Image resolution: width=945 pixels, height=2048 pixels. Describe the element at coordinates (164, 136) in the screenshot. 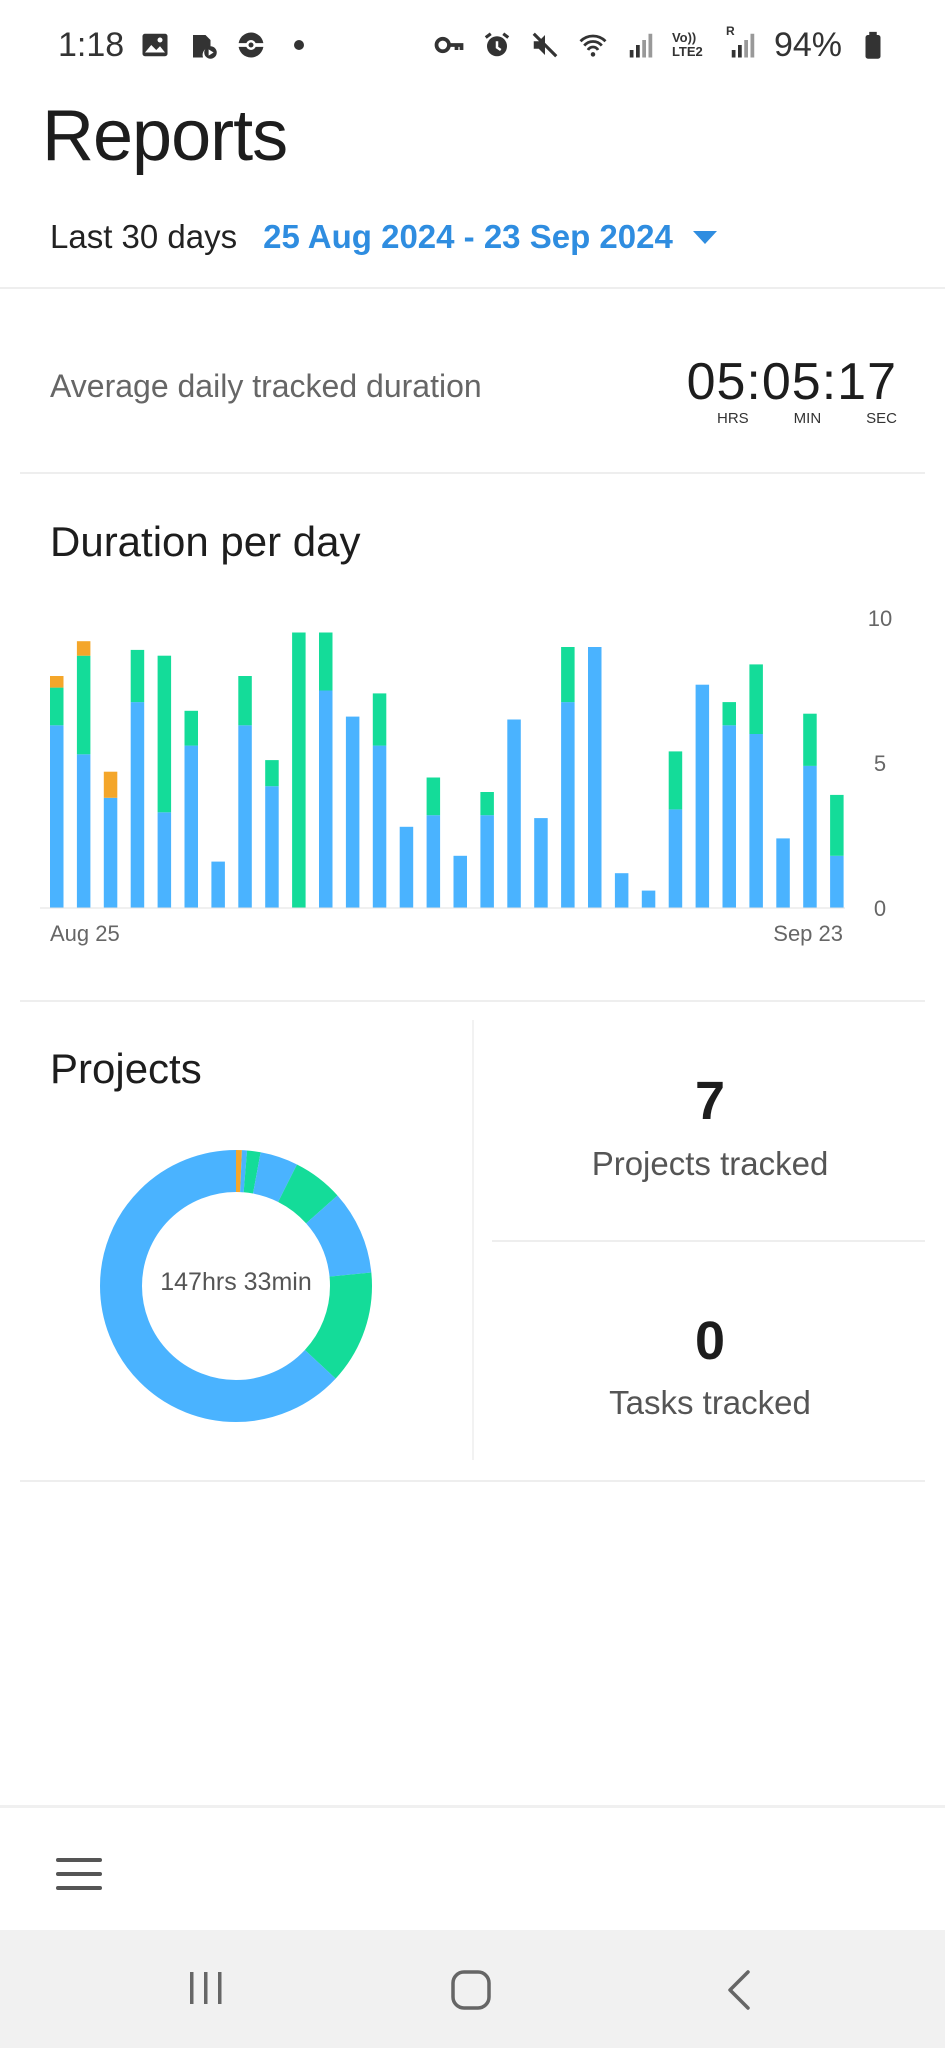

I see `page-title: Reports` at that location.